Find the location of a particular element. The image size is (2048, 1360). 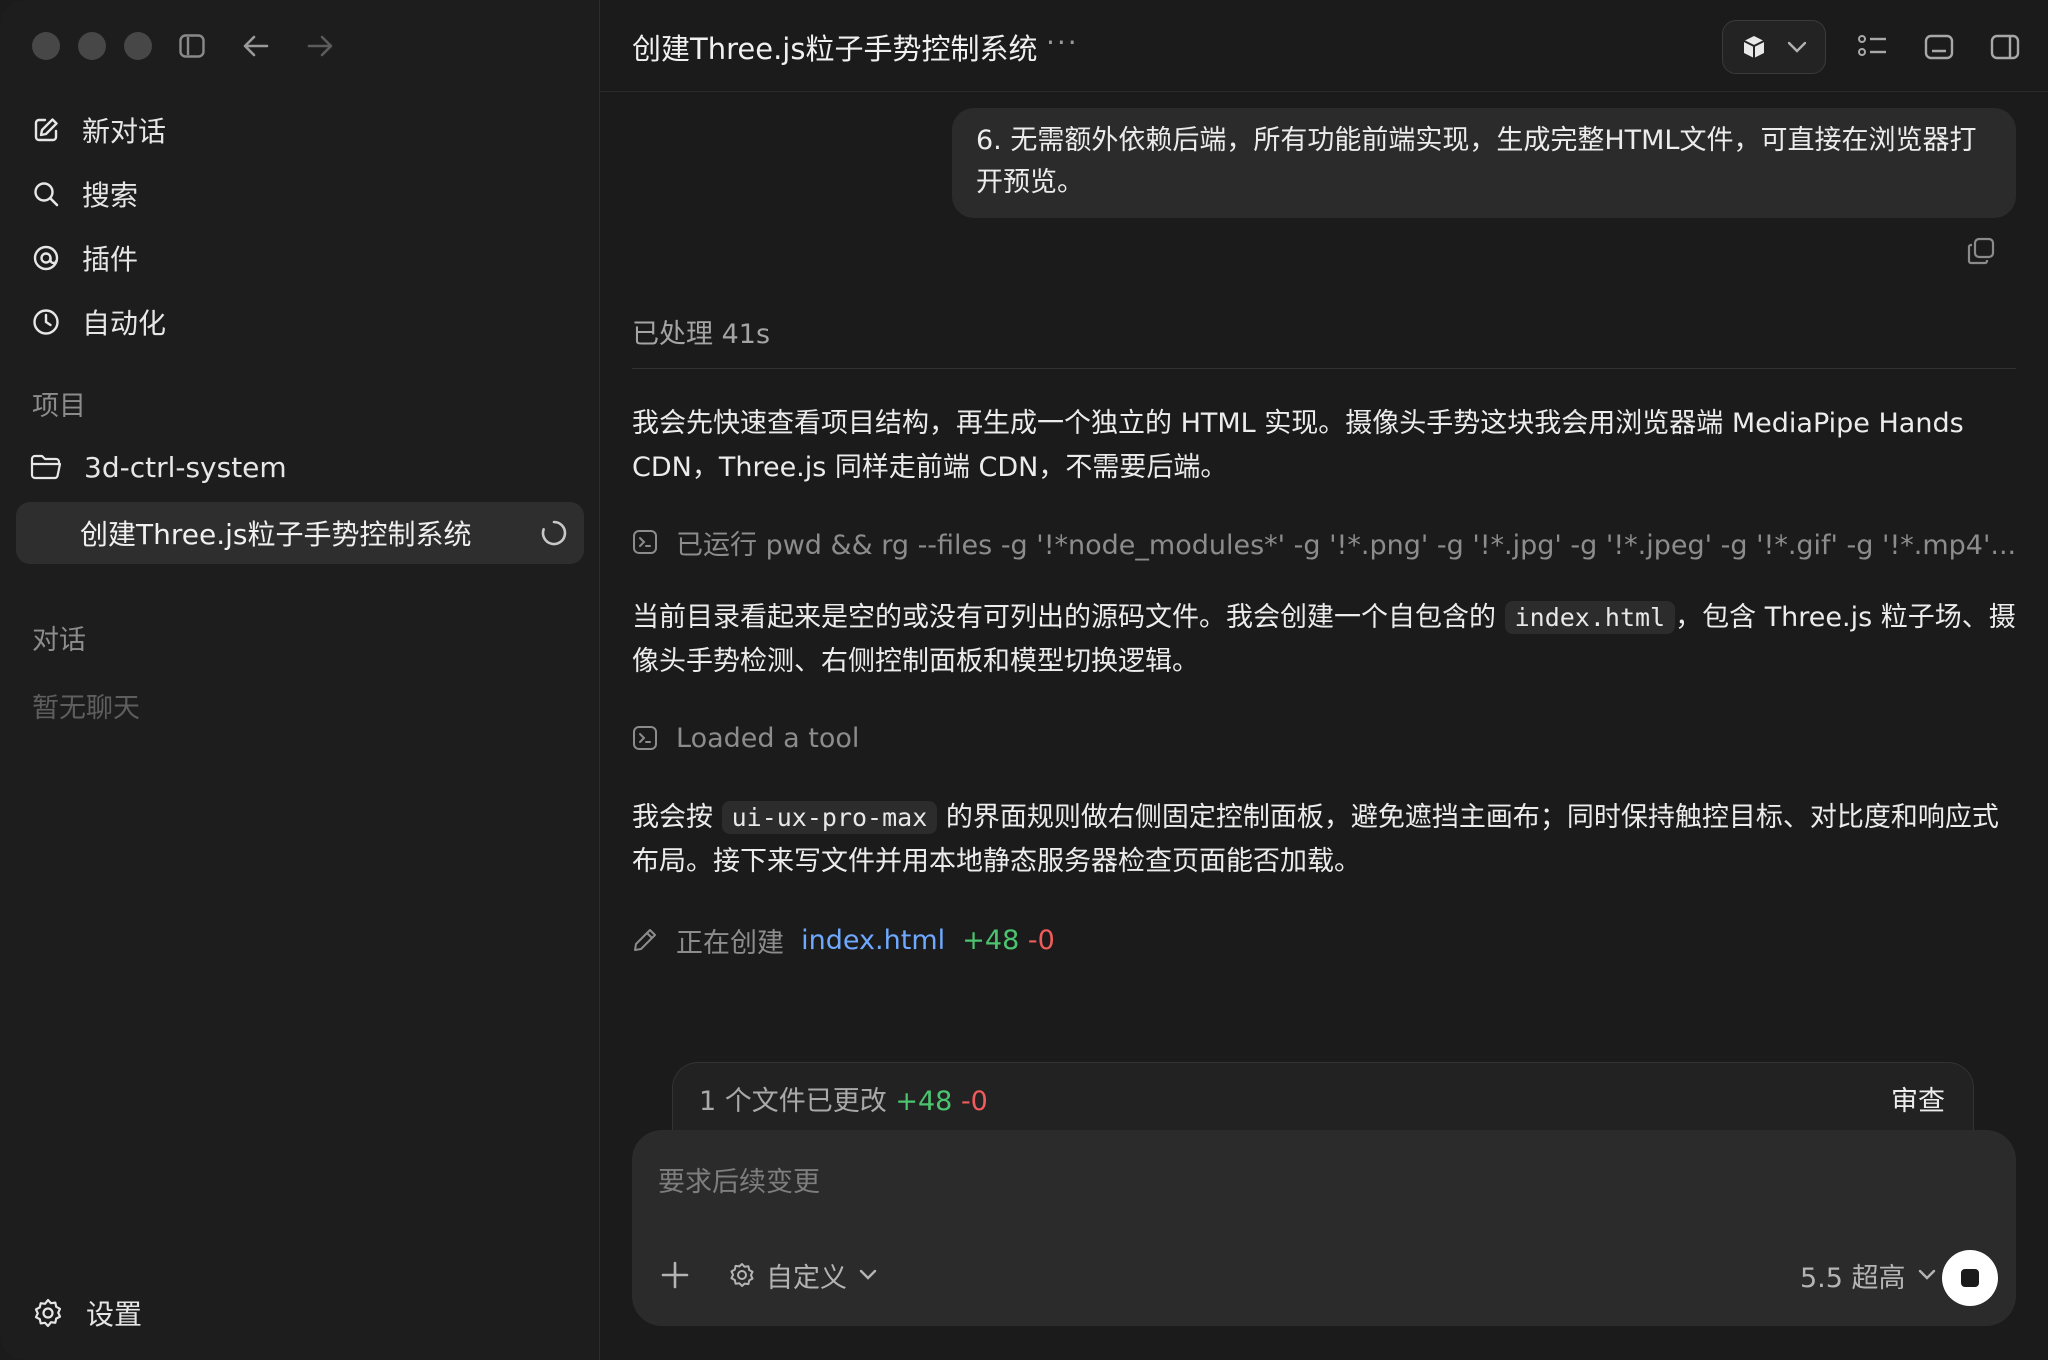

search-icon is located at coordinates (46, 194).